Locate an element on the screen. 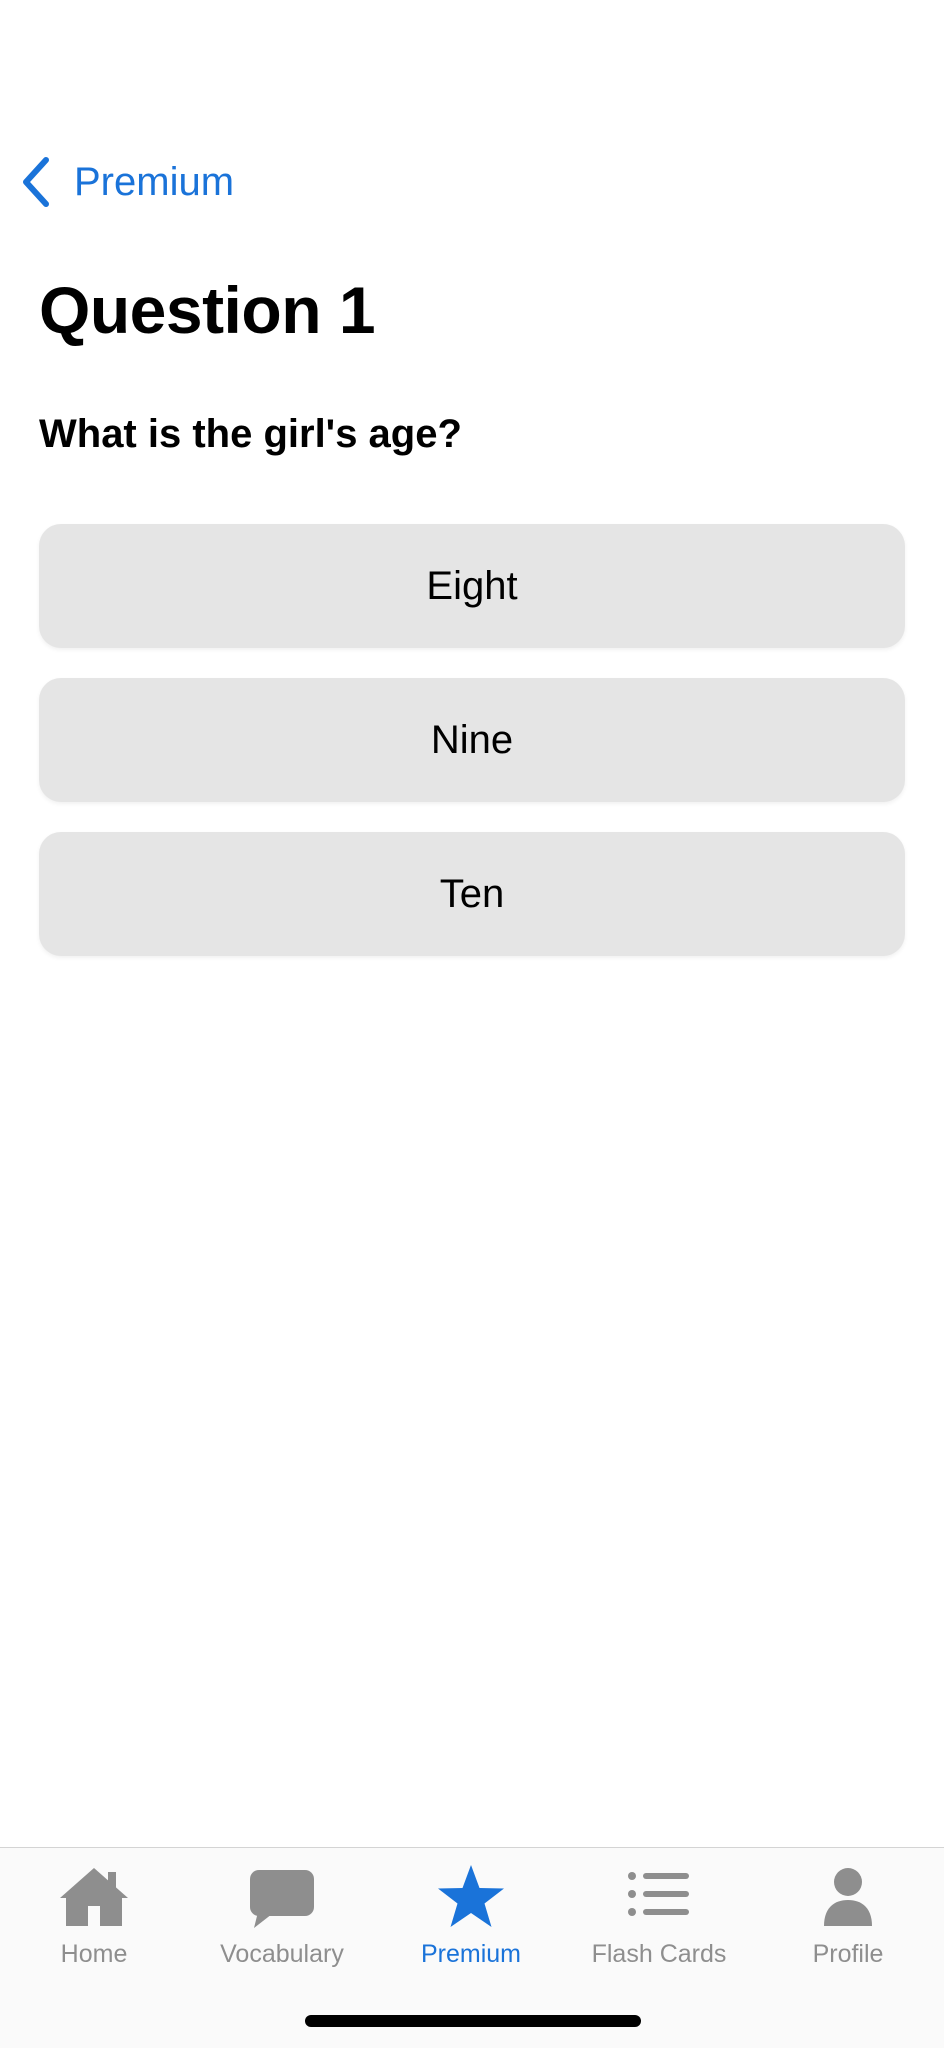 The width and height of the screenshot is (944, 2048). list-icon is located at coordinates (658, 1894).